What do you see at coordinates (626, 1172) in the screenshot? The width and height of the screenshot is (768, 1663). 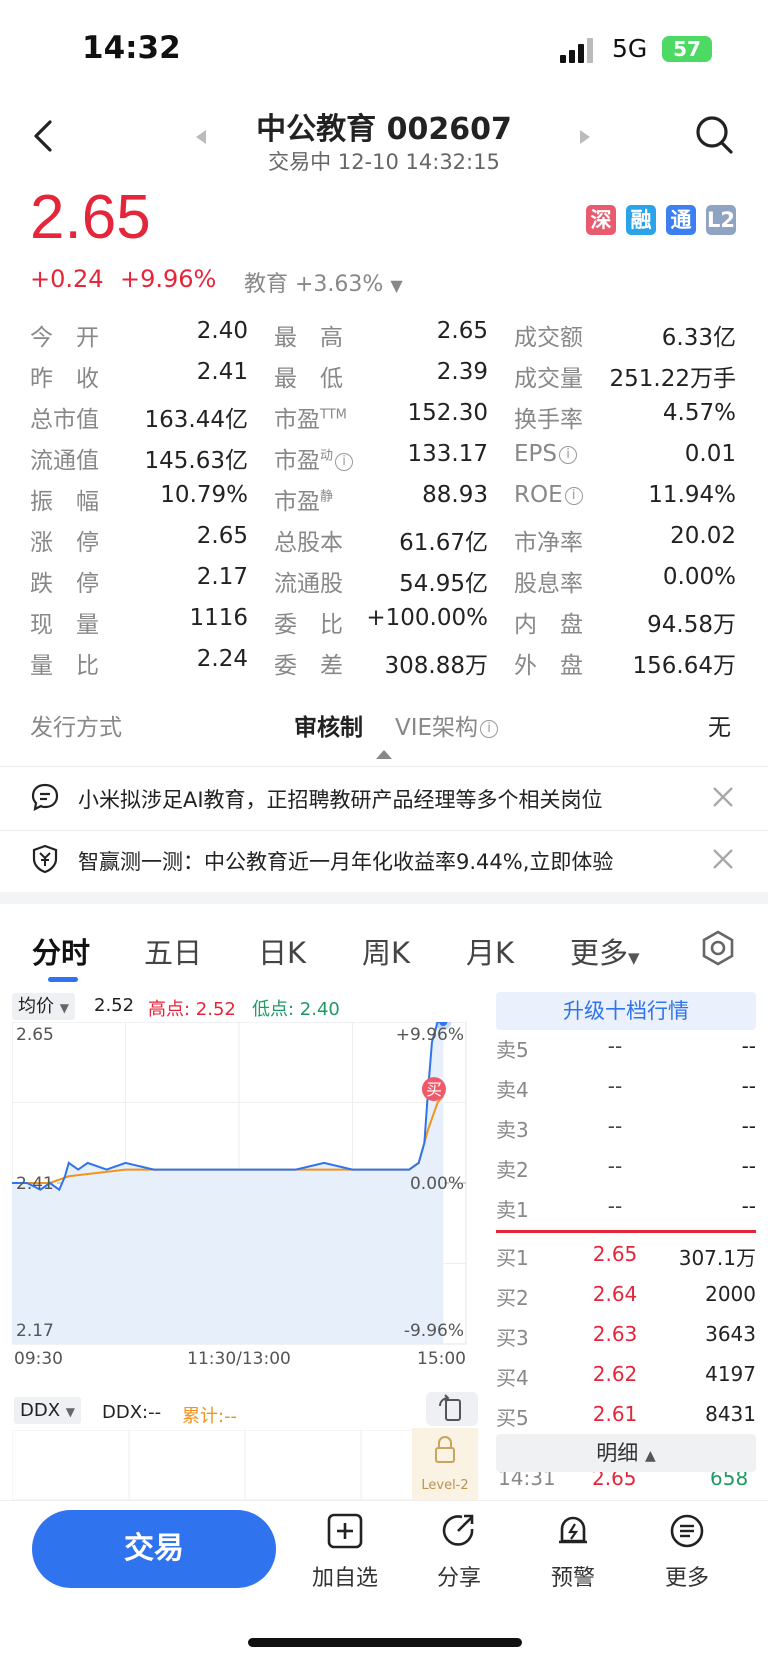 I see `ask-row: 卖2 -- --` at bounding box center [626, 1172].